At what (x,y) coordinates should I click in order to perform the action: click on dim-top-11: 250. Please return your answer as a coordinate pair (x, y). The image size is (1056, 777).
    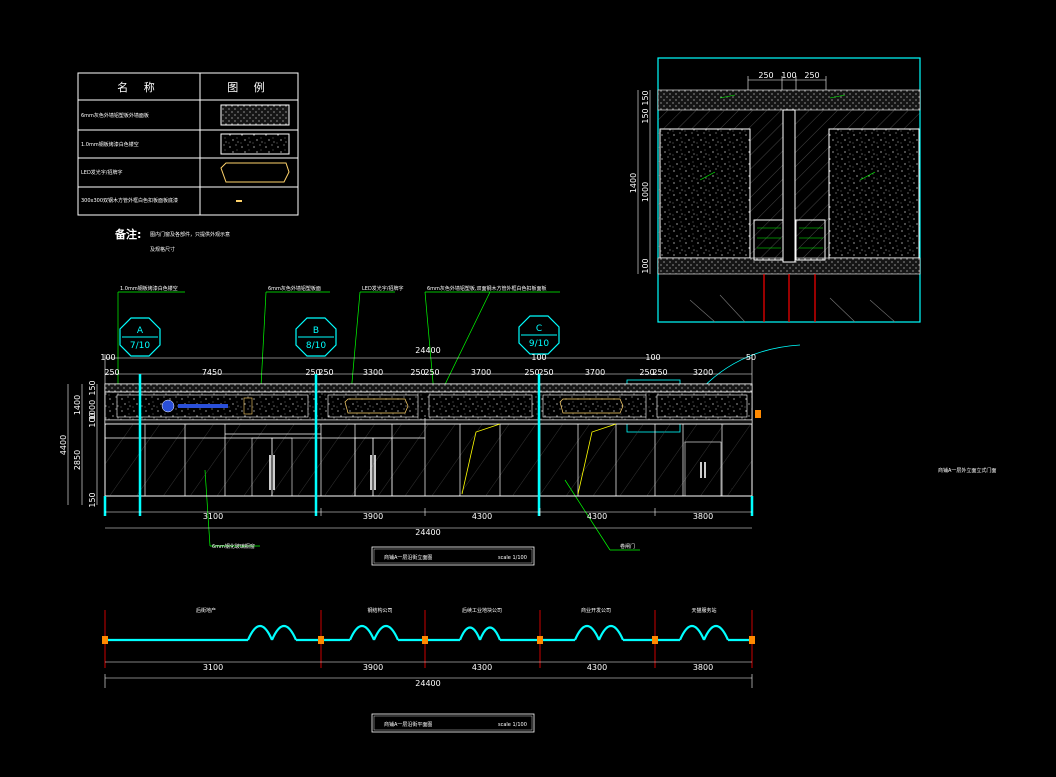
    Looking at the image, I should click on (545, 372).